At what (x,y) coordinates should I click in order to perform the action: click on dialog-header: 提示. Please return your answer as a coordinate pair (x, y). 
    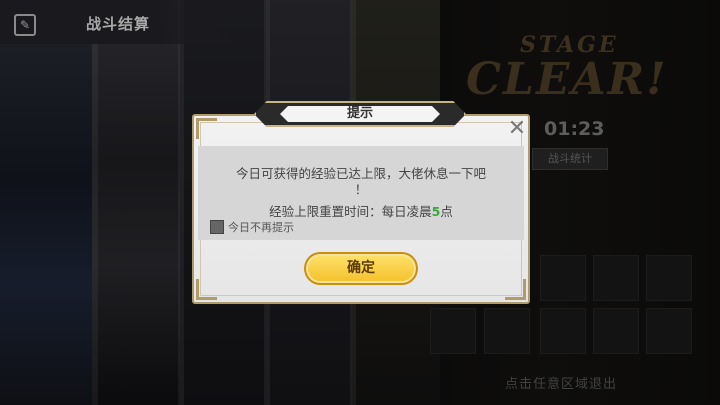
    Looking at the image, I should click on (360, 114).